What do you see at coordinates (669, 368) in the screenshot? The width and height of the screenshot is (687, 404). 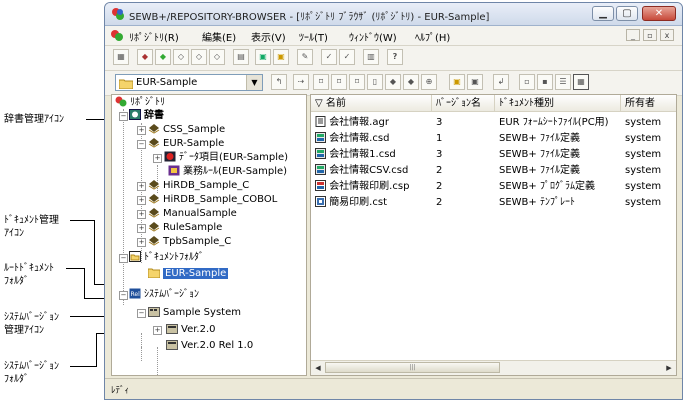 I see `scroll-right-icon: ▶` at bounding box center [669, 368].